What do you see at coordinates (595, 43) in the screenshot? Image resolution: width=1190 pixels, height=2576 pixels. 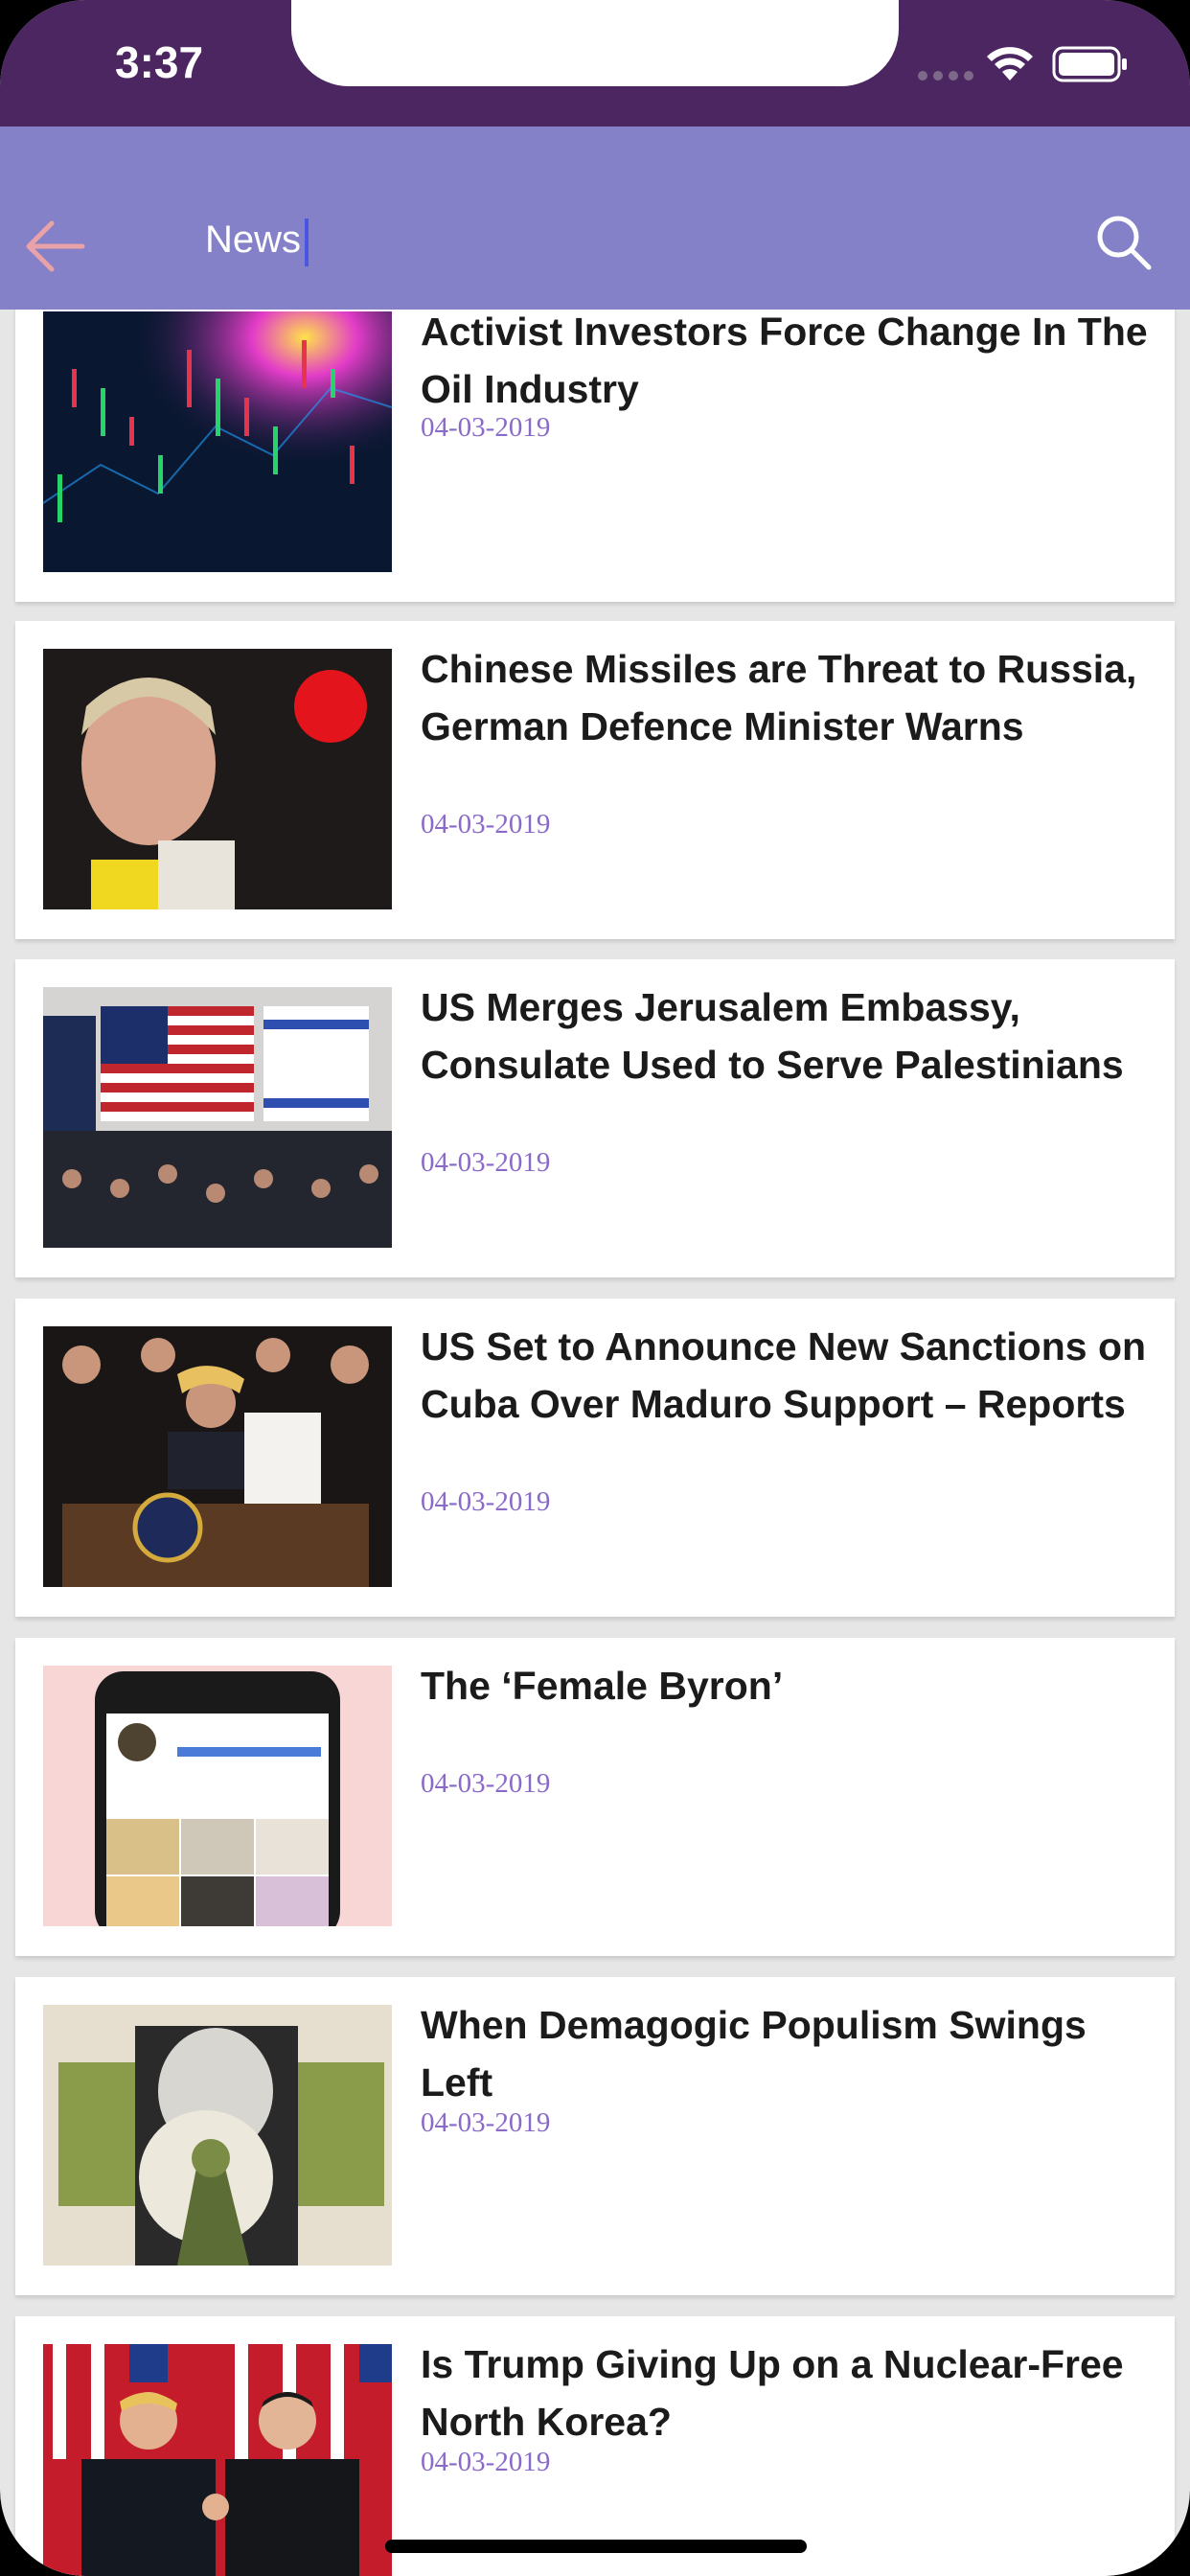 I see `notch` at bounding box center [595, 43].